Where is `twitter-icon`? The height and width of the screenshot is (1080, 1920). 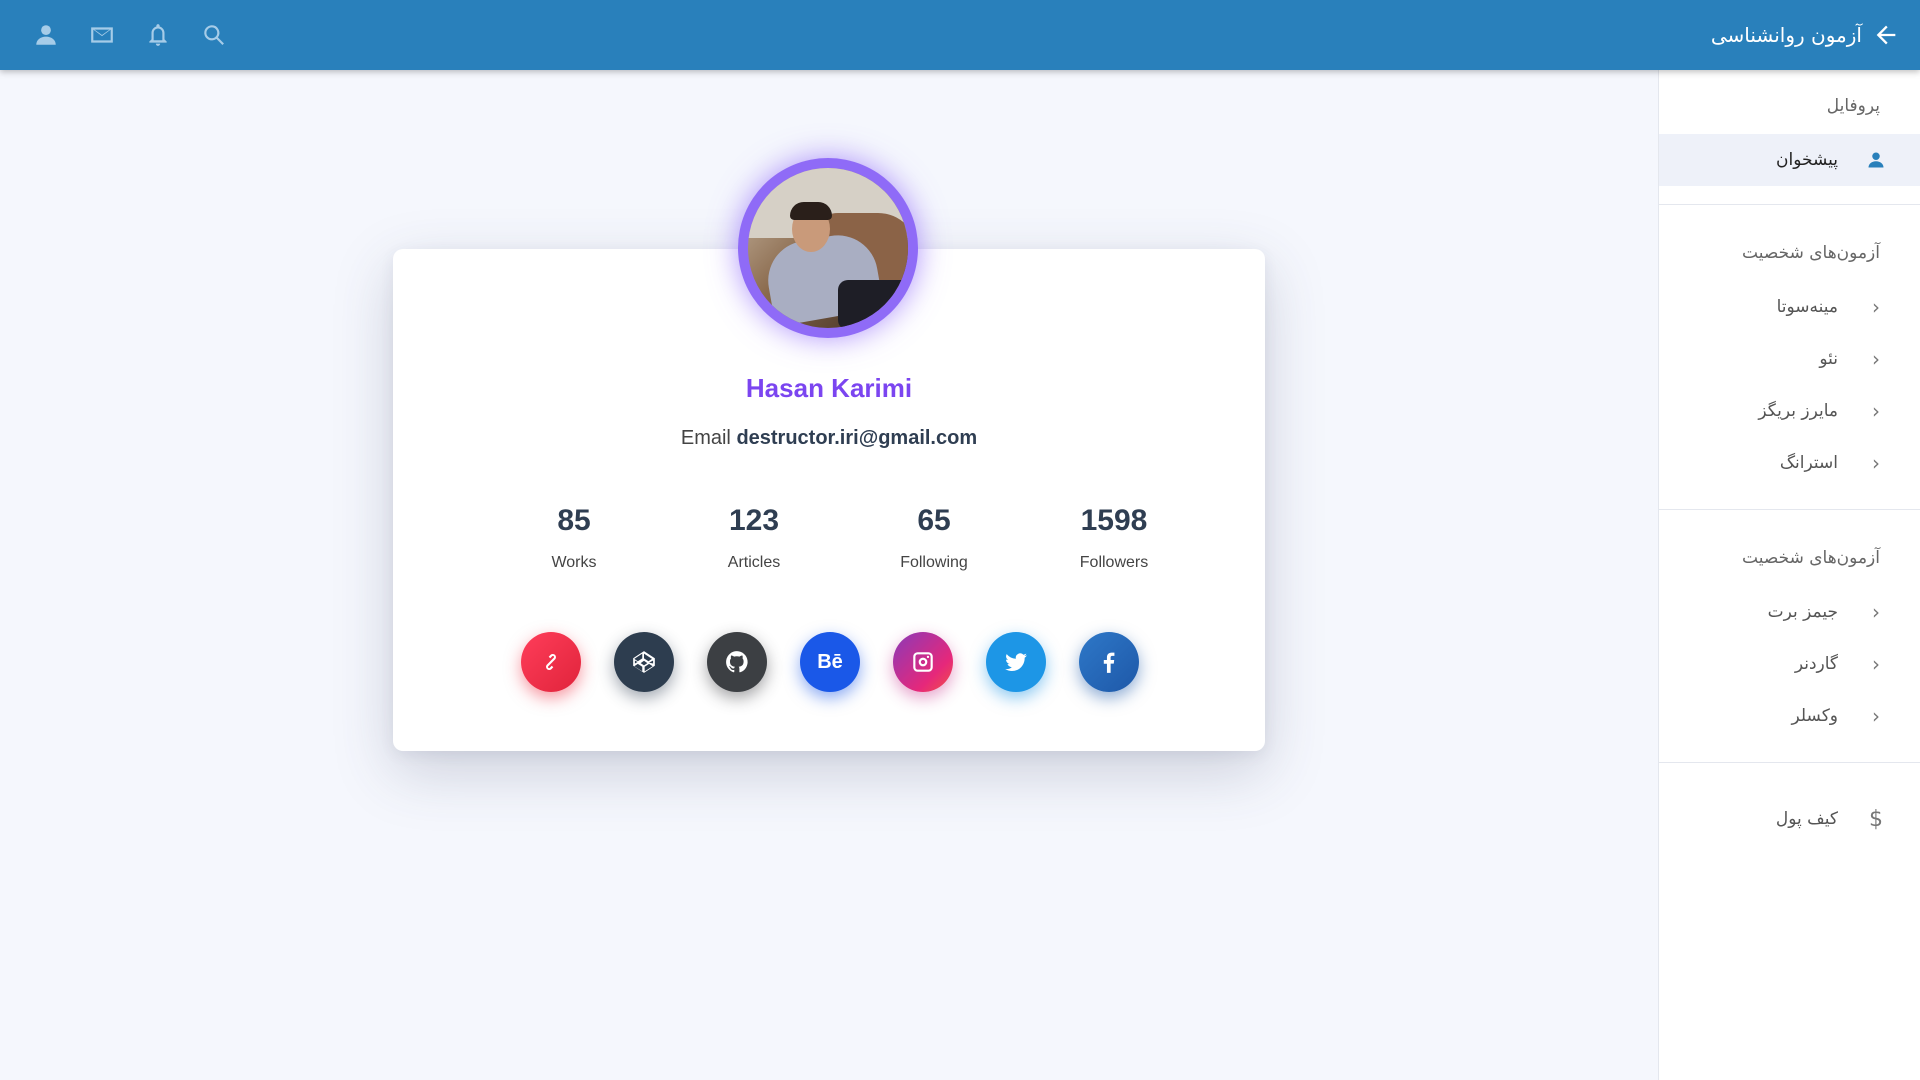 twitter-icon is located at coordinates (1016, 662).